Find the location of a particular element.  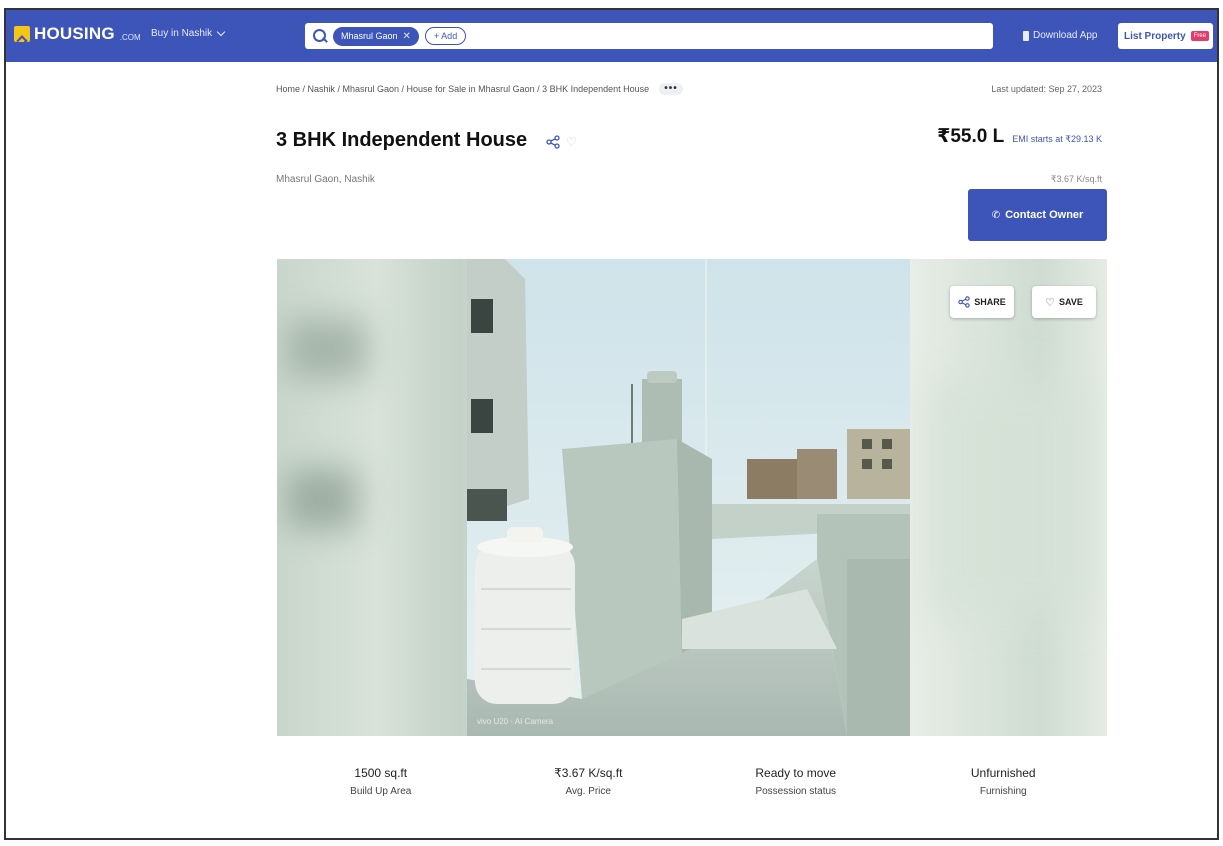

stat-label: Furnishing is located at coordinates (1003, 791).